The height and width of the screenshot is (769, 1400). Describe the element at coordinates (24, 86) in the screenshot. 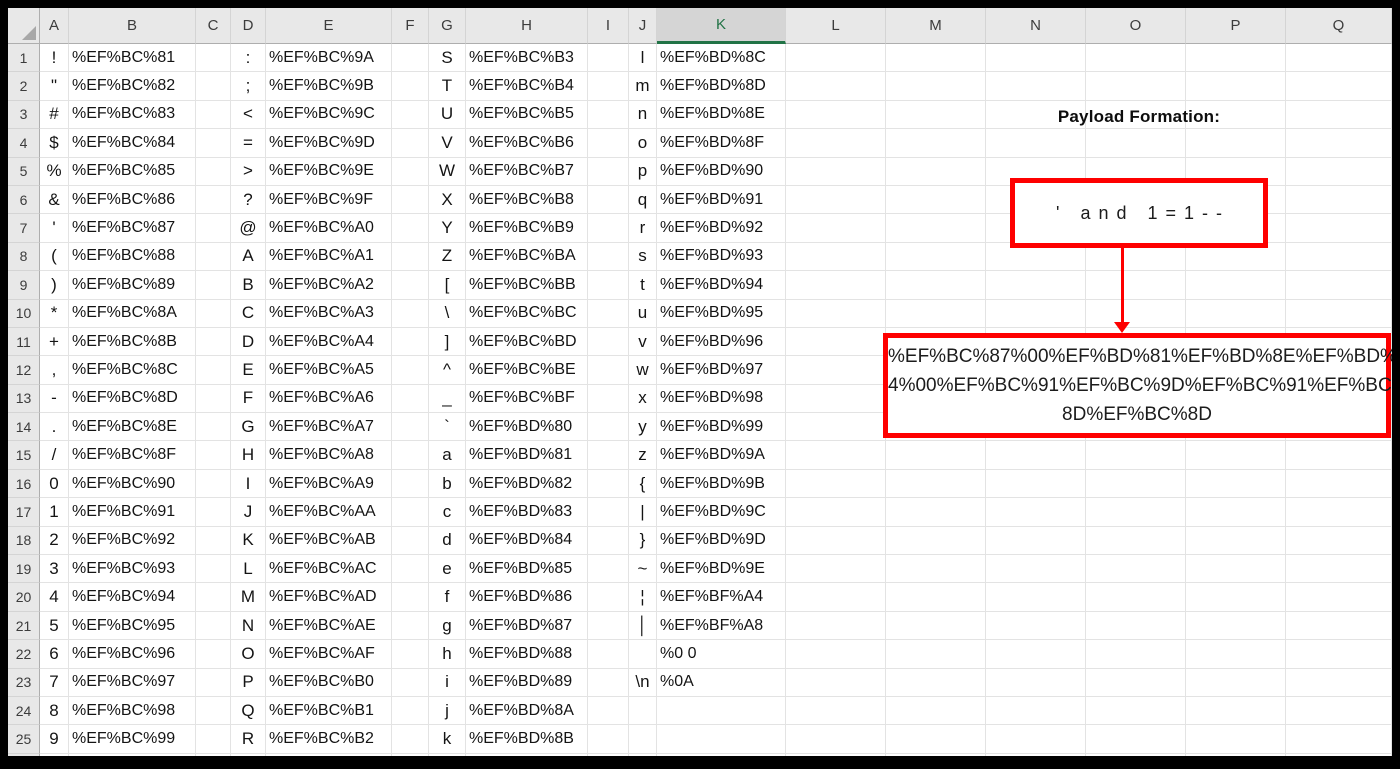

I see `row-header-2: 2` at that location.